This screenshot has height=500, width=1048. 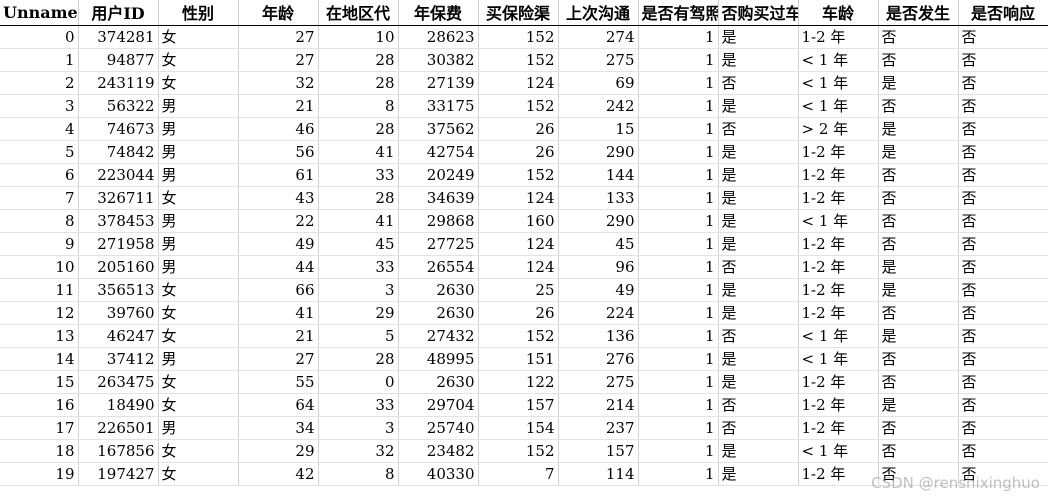 What do you see at coordinates (598, 198) in the screenshot?
I see `table-cell: 133` at bounding box center [598, 198].